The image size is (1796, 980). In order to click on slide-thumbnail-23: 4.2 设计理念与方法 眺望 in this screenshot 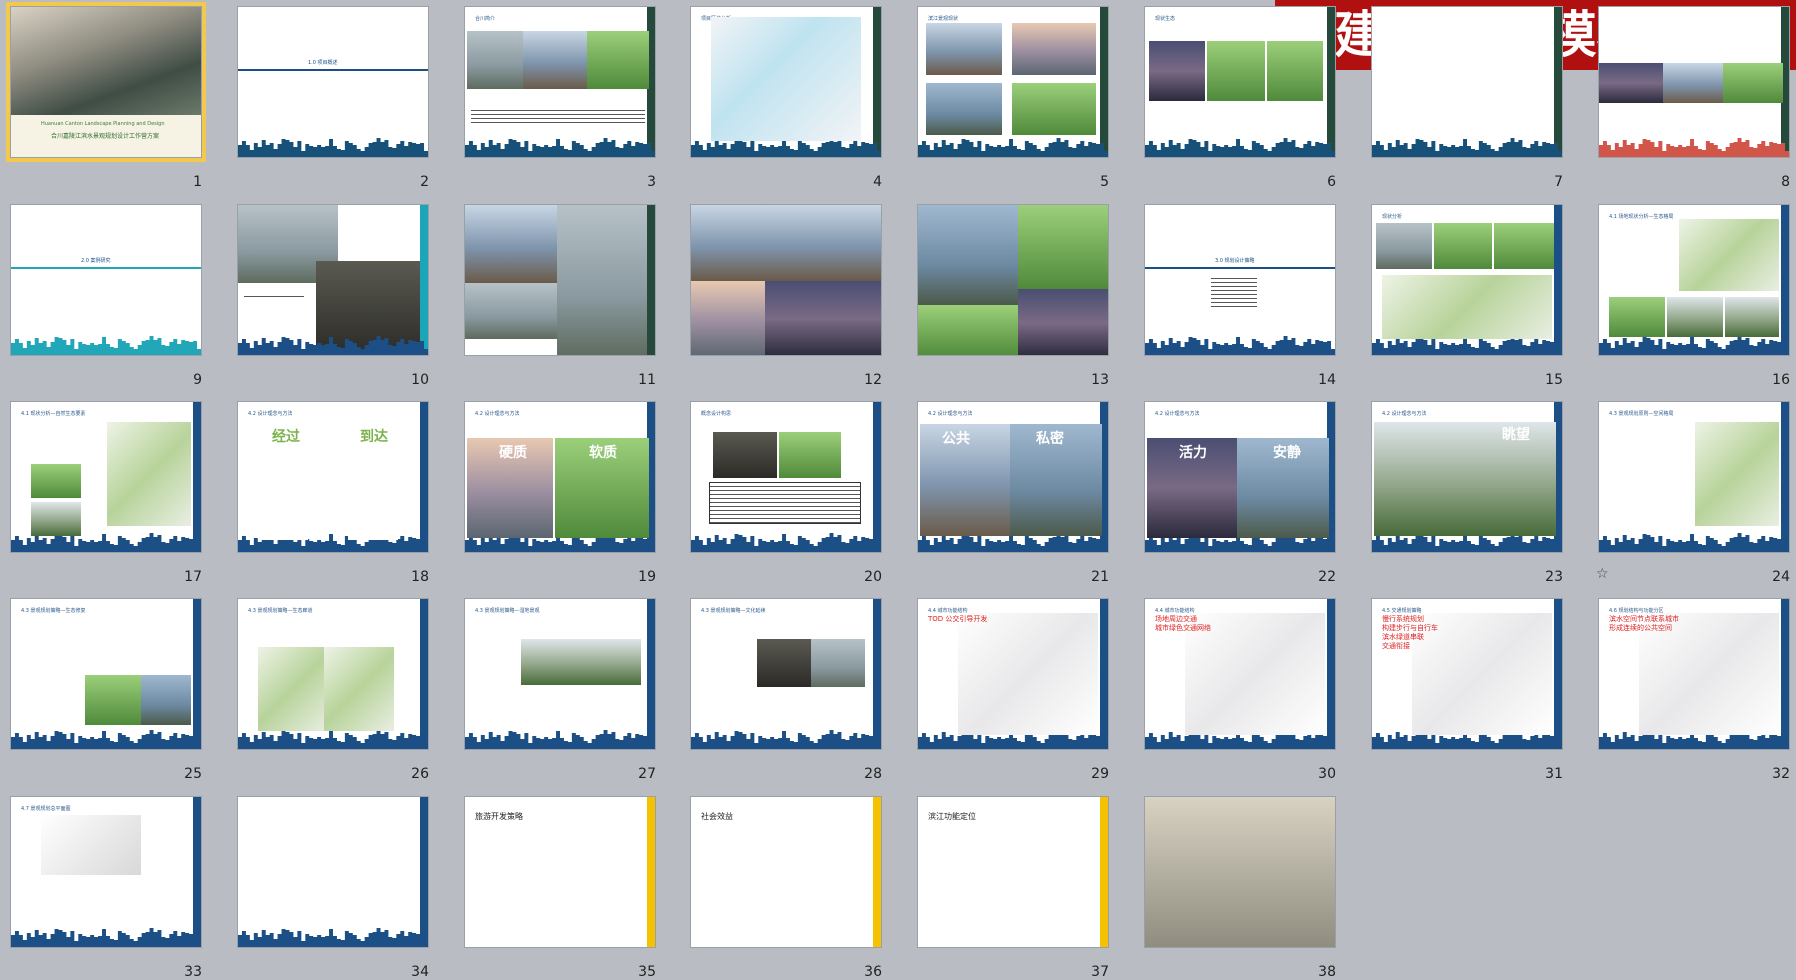, I will do `click(1467, 477)`.